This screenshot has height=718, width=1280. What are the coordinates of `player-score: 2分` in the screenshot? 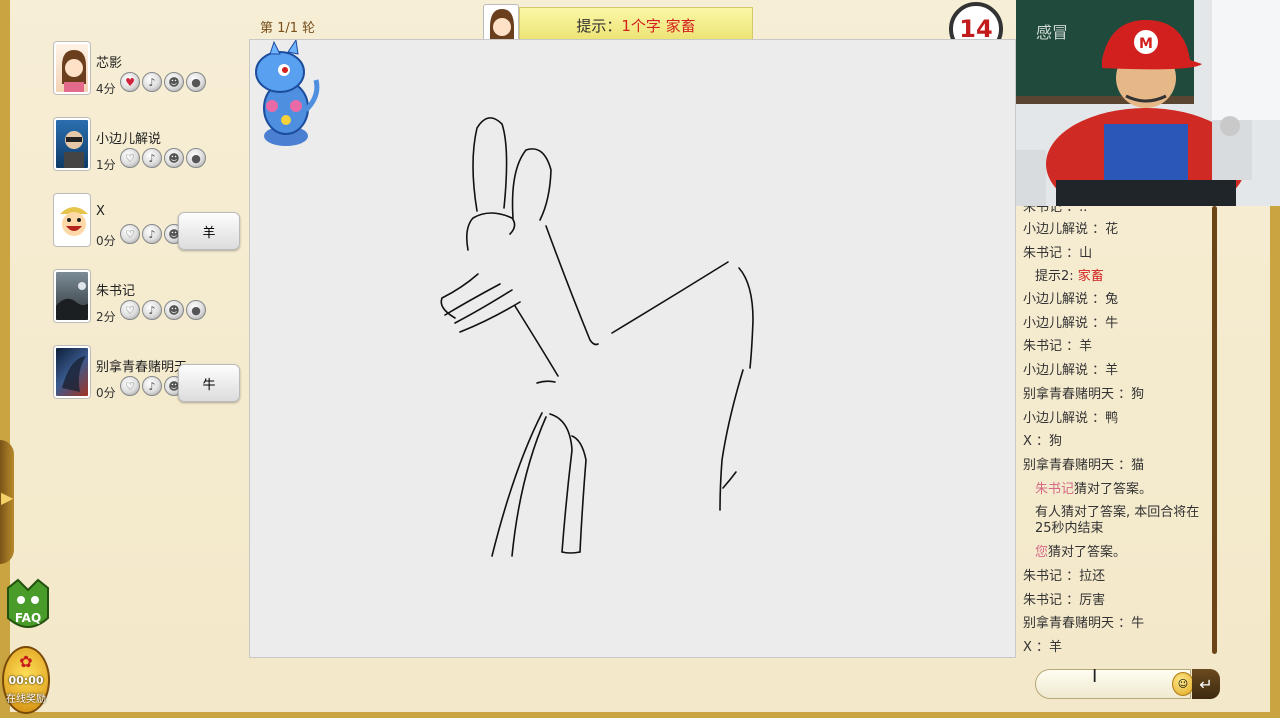 It's located at (106, 317).